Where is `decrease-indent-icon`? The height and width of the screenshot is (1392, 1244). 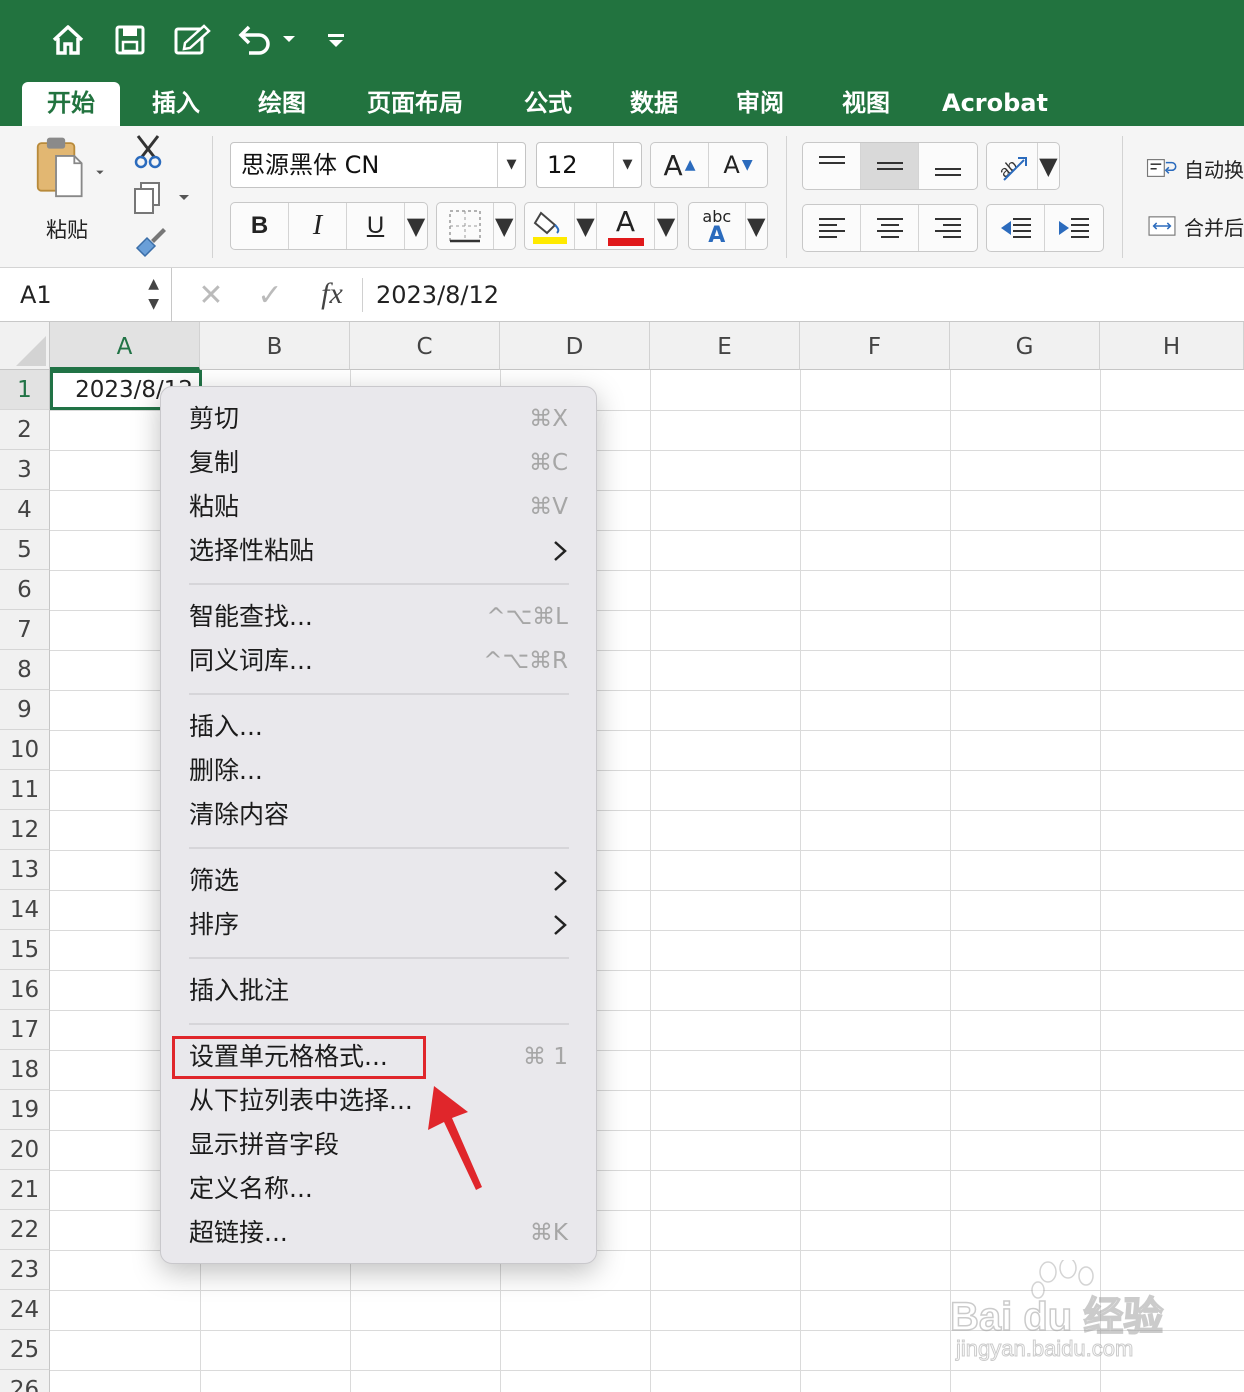
decrease-indent-icon is located at coordinates (1016, 228).